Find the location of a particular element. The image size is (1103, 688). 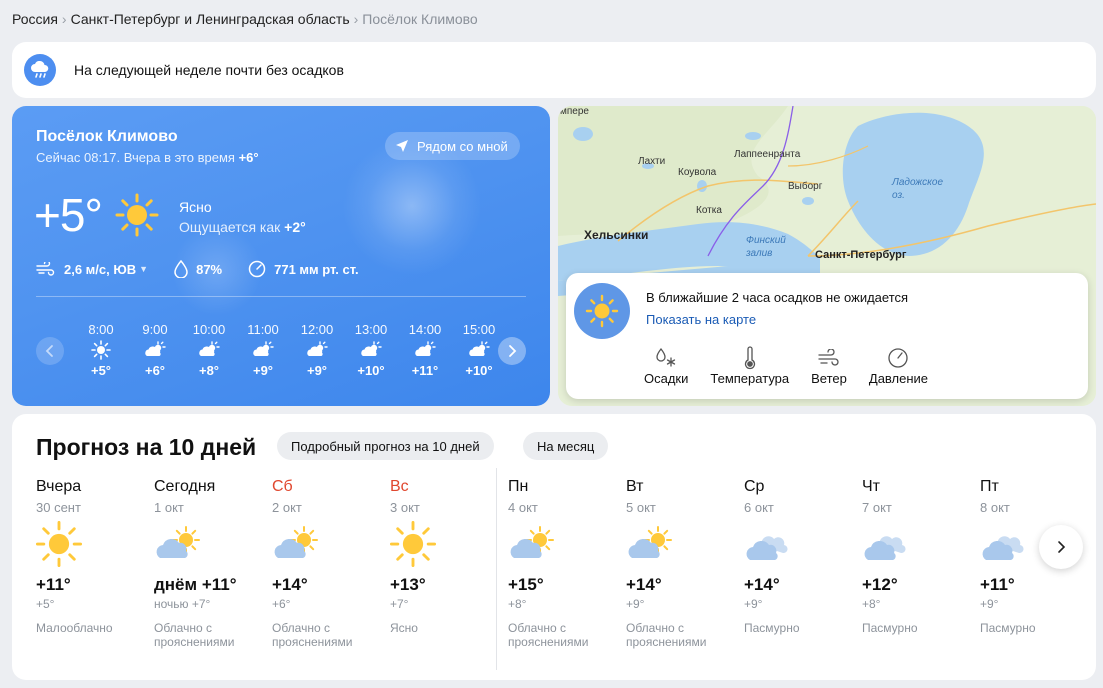

forecast-day: Вс 3 окт +13° +7° Ясно is located at coordinates (445, 556).